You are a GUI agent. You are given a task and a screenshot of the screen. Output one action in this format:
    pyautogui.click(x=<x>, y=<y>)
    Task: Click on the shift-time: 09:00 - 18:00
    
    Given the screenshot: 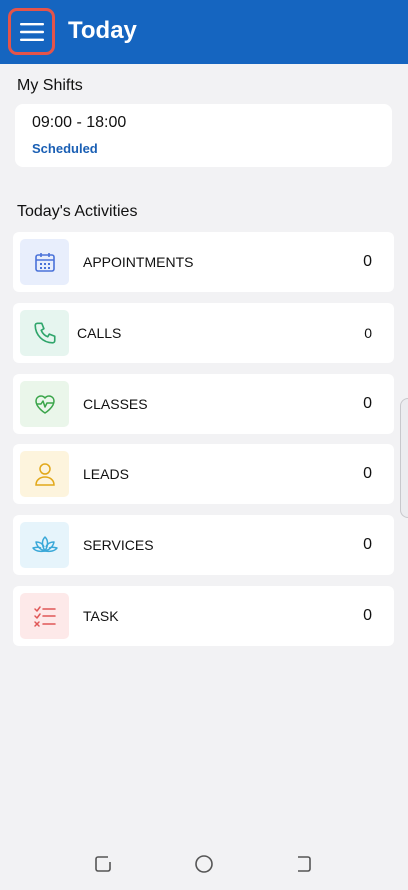 What is the action you would take?
    pyautogui.click(x=79, y=122)
    